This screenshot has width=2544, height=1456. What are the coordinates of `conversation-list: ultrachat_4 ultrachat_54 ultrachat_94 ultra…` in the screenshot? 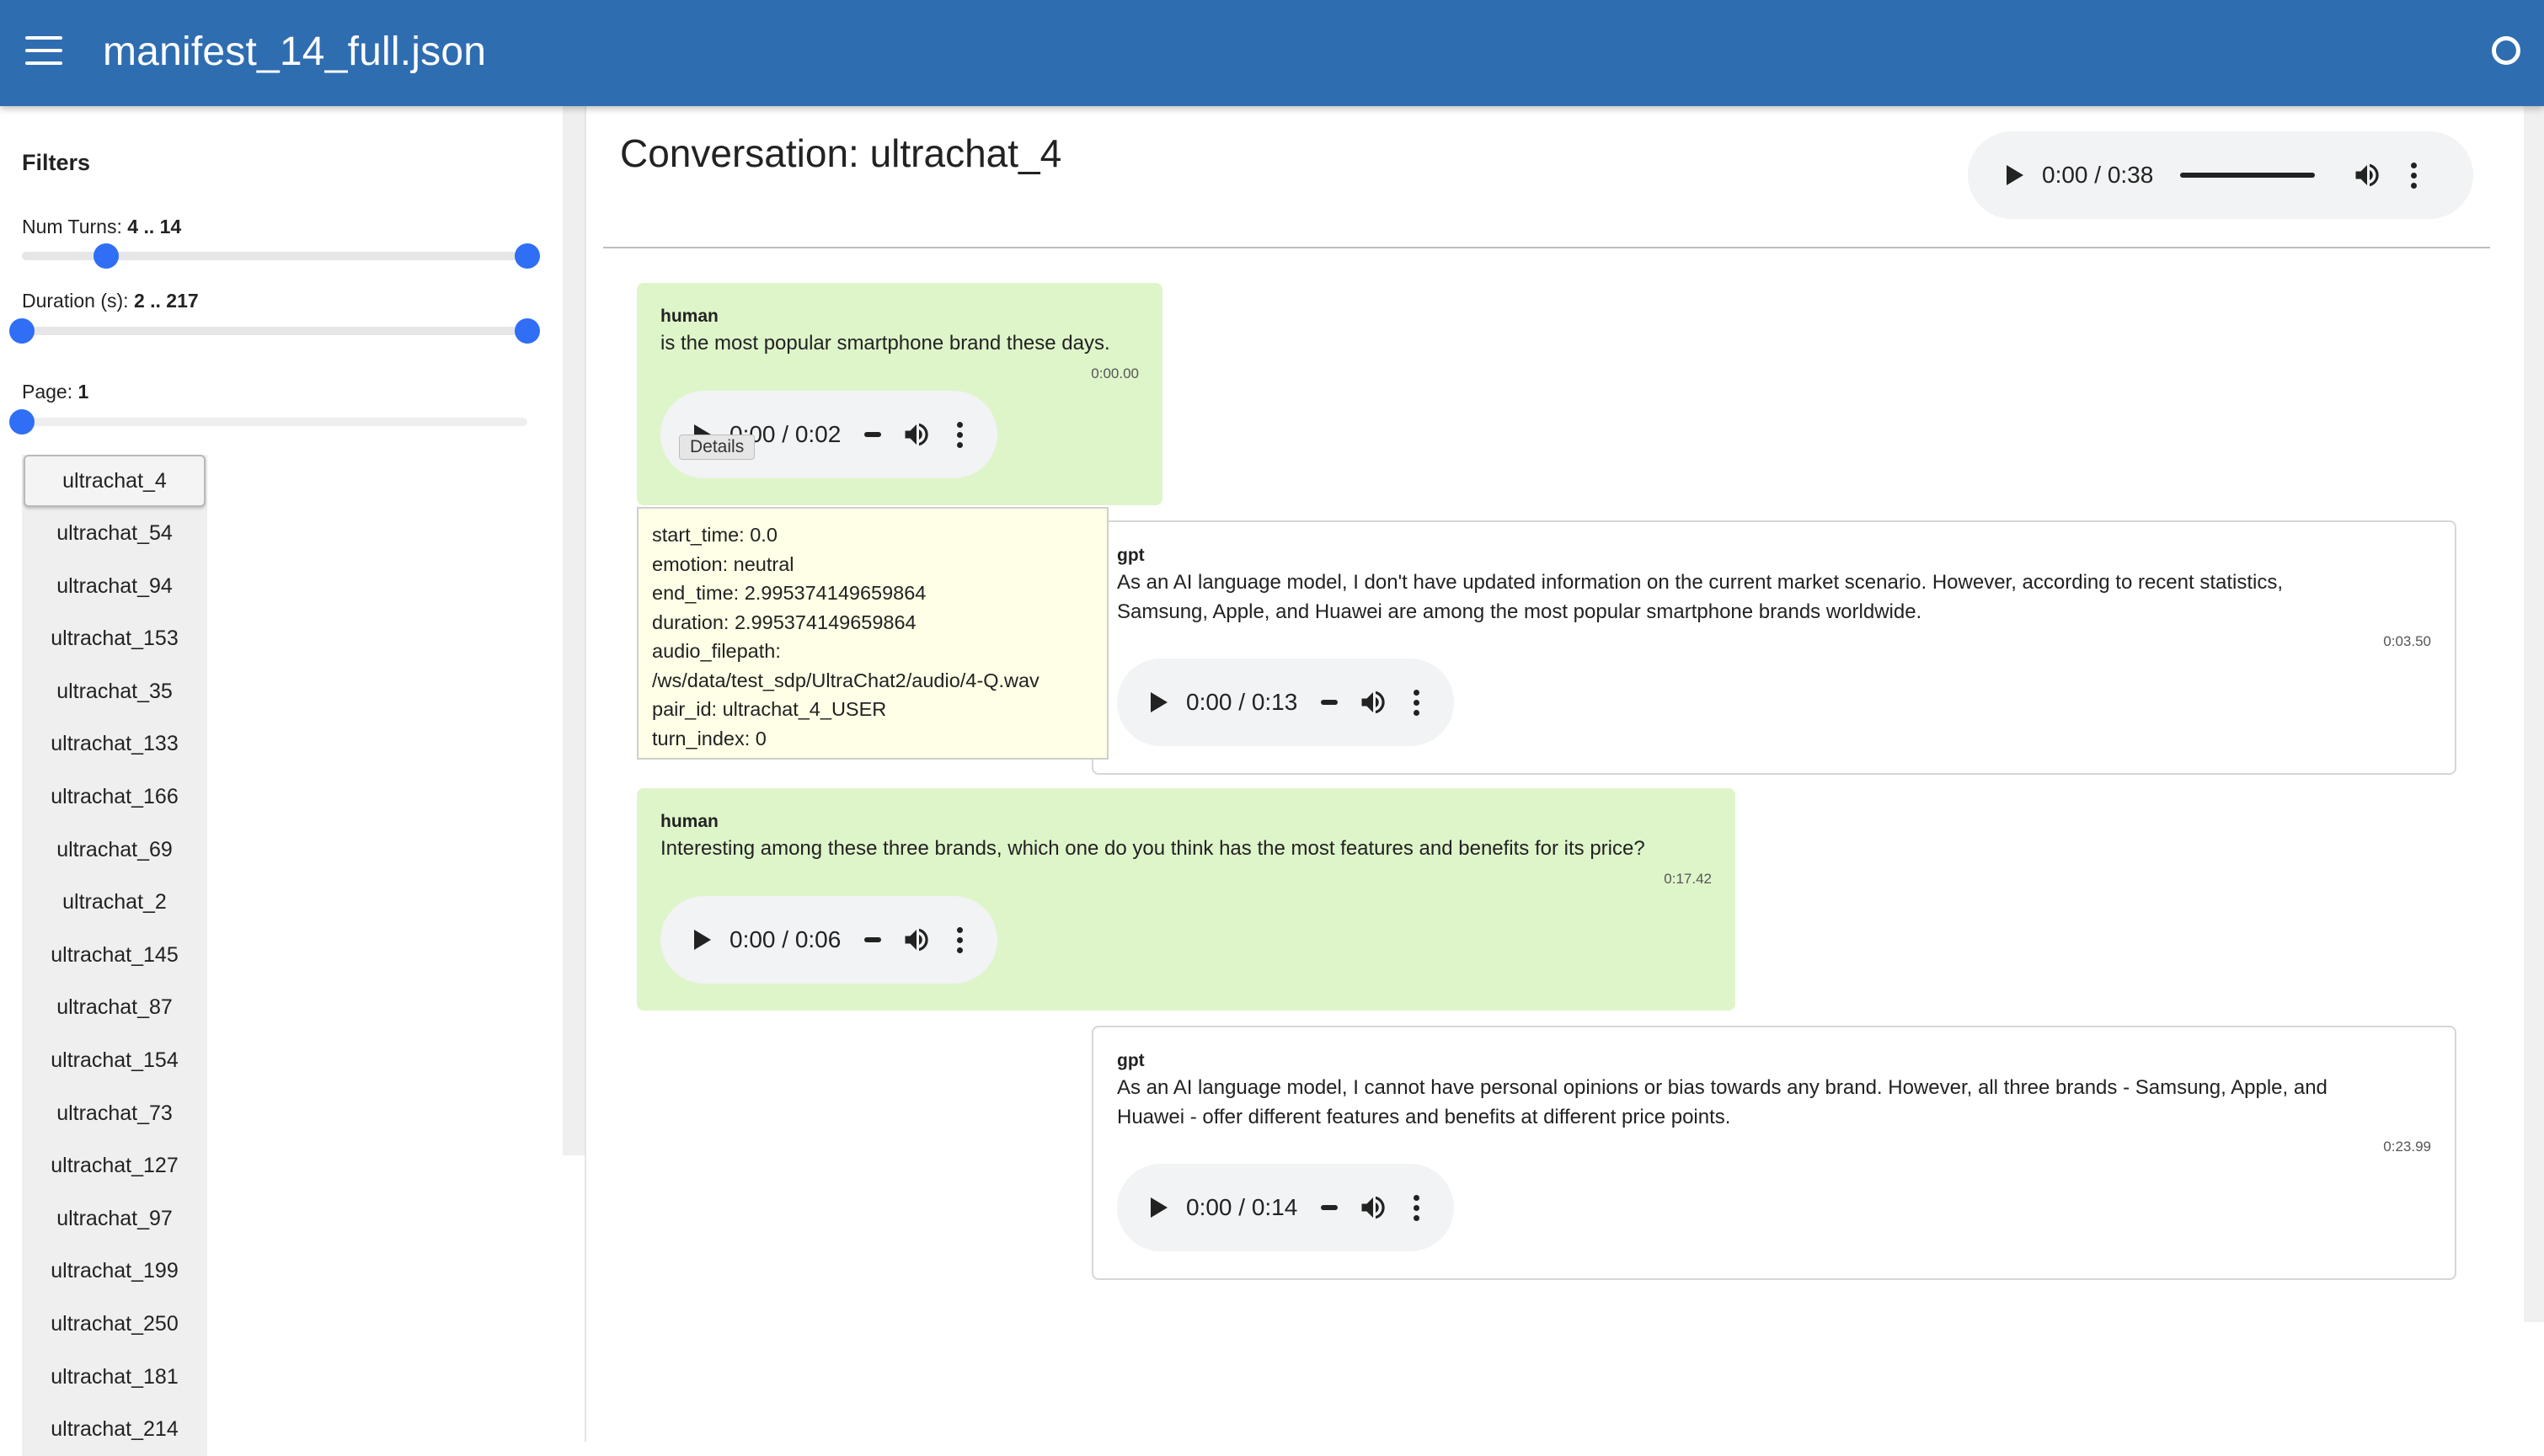 It's located at (115, 955).